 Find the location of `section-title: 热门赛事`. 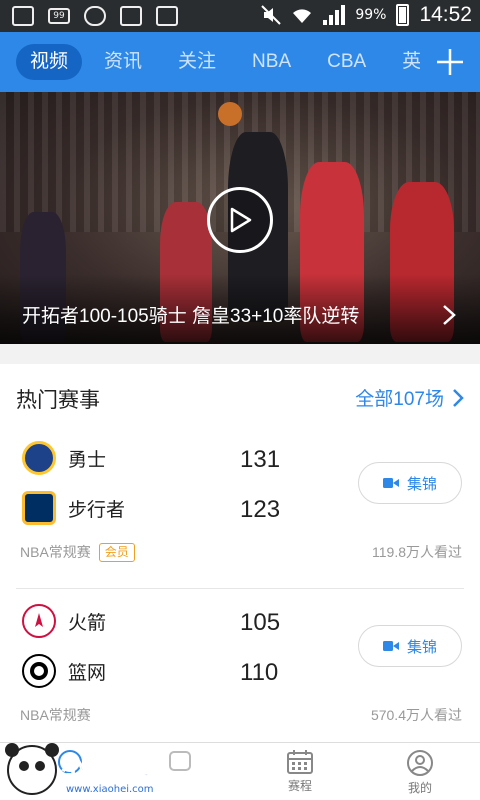

section-title: 热门赛事 is located at coordinates (58, 400).